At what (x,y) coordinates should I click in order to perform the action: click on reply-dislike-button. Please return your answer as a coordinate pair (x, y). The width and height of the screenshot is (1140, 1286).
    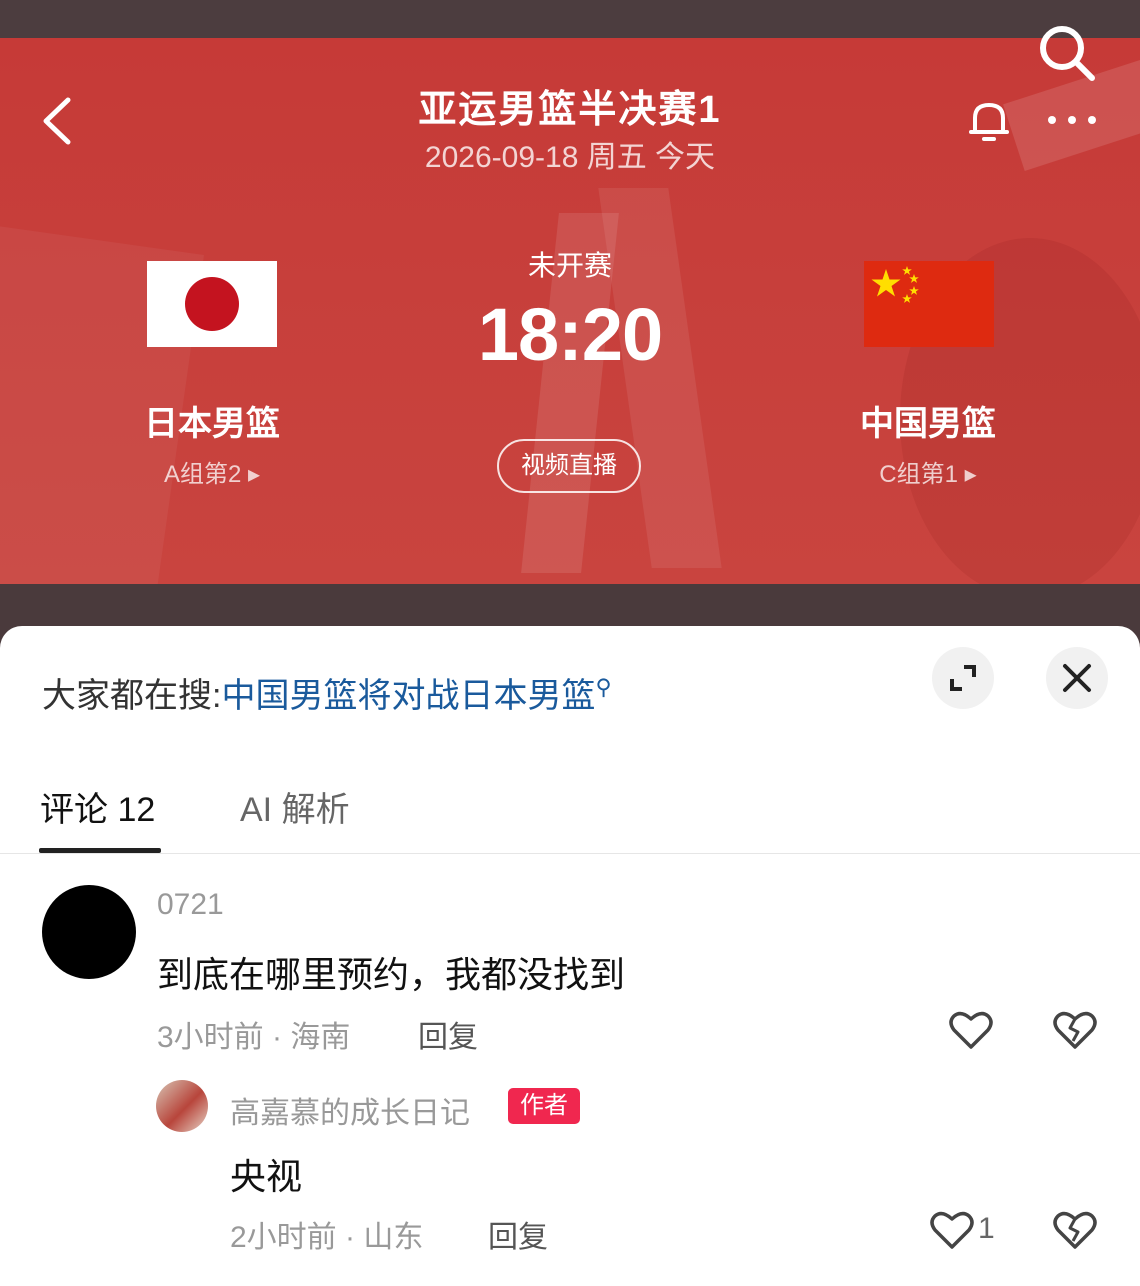
    Looking at the image, I should click on (1075, 1230).